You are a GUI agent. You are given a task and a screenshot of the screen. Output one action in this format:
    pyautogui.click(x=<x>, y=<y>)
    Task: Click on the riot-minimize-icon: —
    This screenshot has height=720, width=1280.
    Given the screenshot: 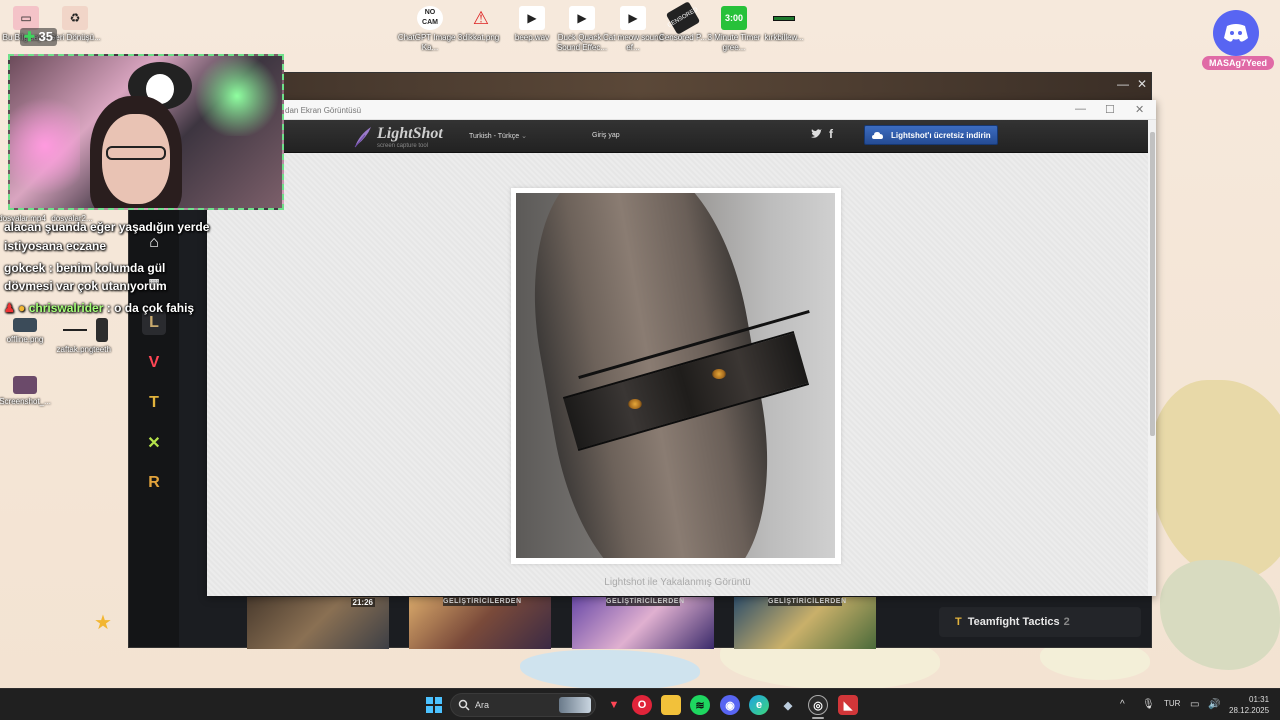 What is the action you would take?
    pyautogui.click(x=1123, y=84)
    